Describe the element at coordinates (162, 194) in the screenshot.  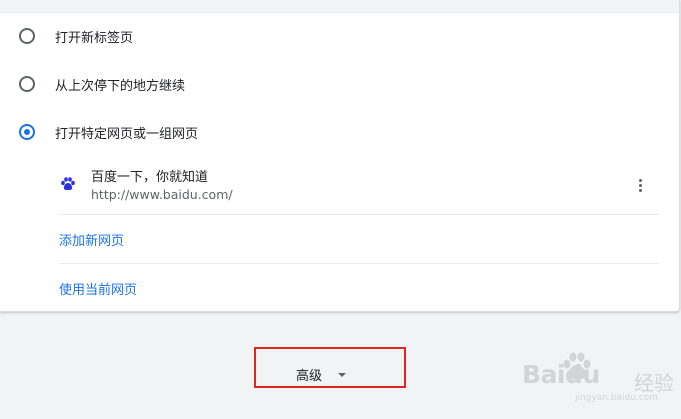
I see `startup-page-url: http://www.baidu.com/` at that location.